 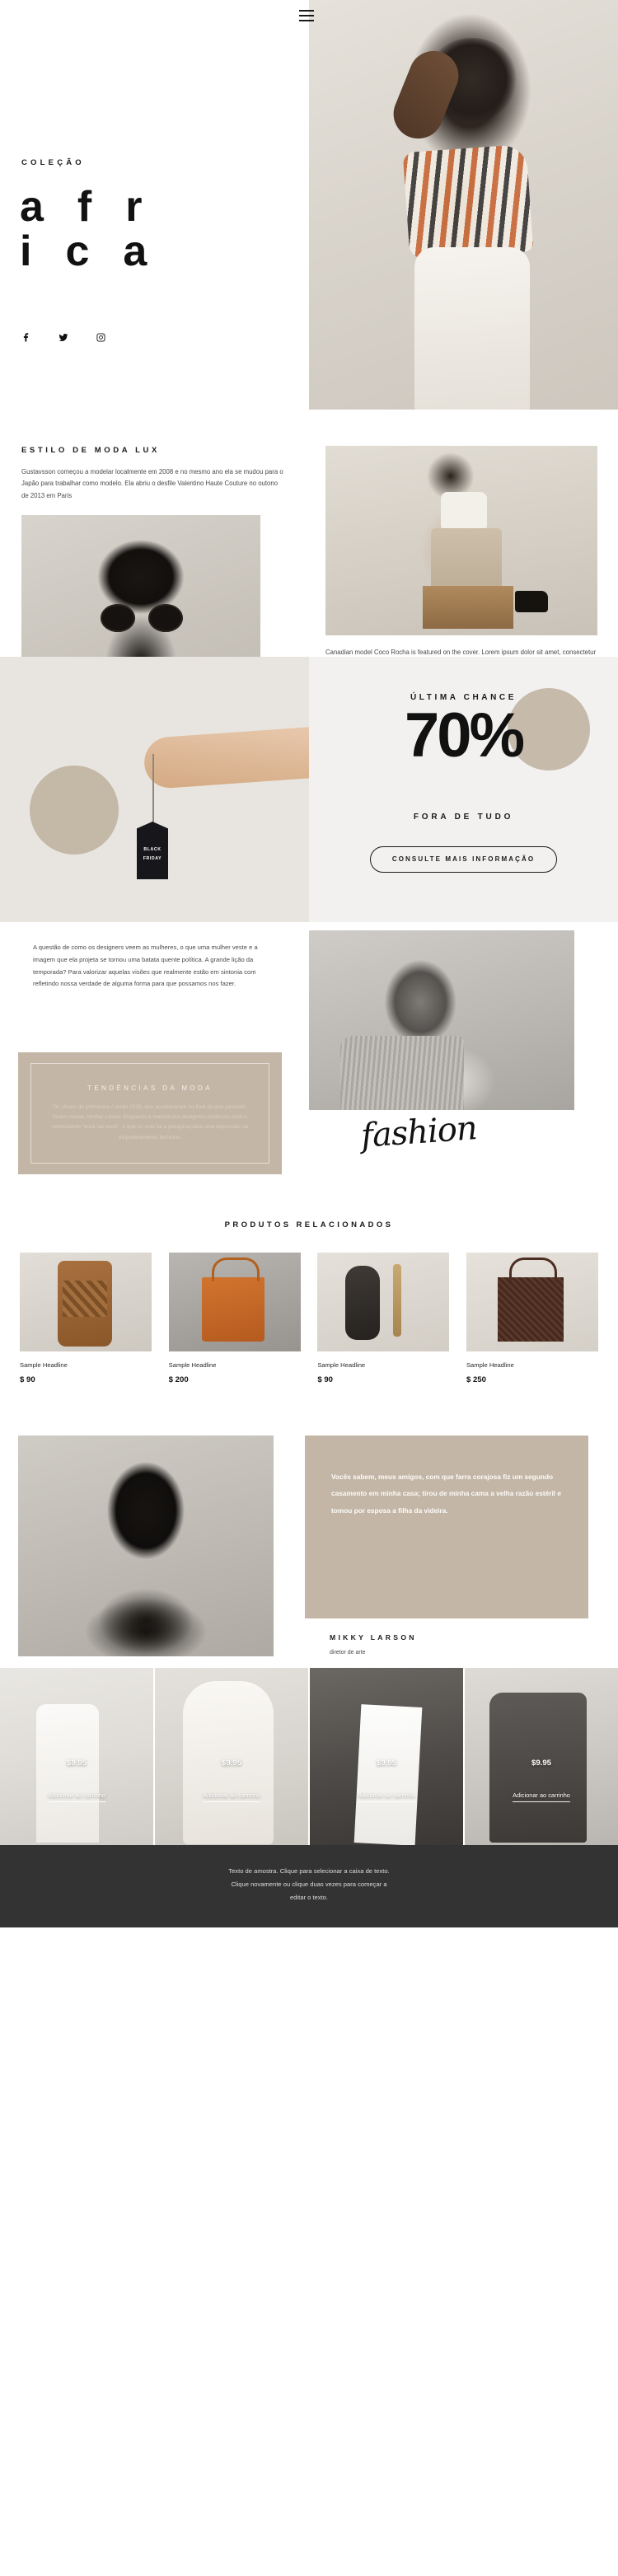 I want to click on hero-letter: i, so click(x=25, y=251).